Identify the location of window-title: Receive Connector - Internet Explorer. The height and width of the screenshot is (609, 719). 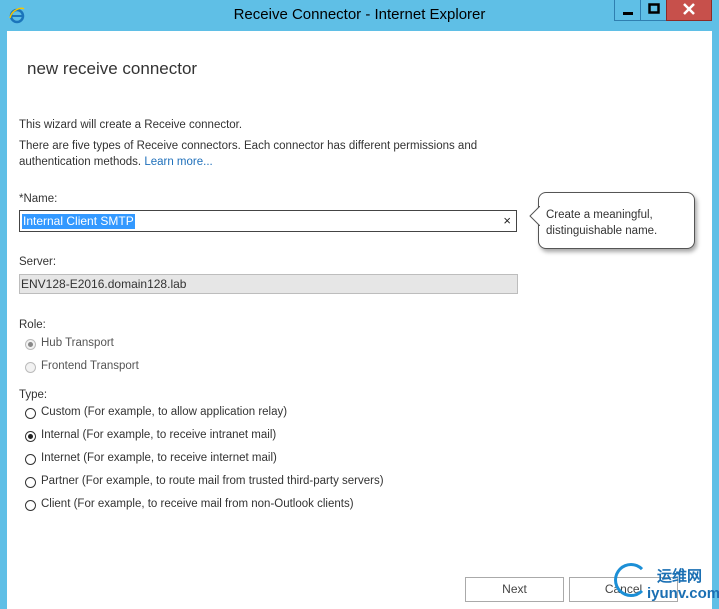
(359, 14).